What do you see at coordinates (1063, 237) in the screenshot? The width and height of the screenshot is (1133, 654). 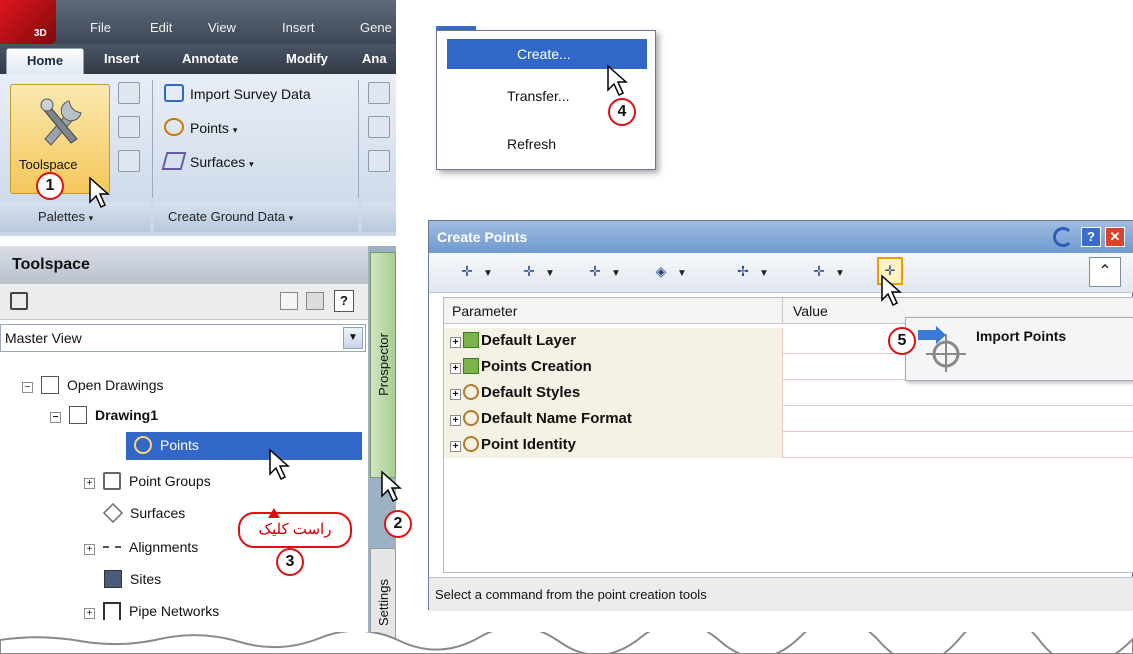 I see `refresh-icon` at bounding box center [1063, 237].